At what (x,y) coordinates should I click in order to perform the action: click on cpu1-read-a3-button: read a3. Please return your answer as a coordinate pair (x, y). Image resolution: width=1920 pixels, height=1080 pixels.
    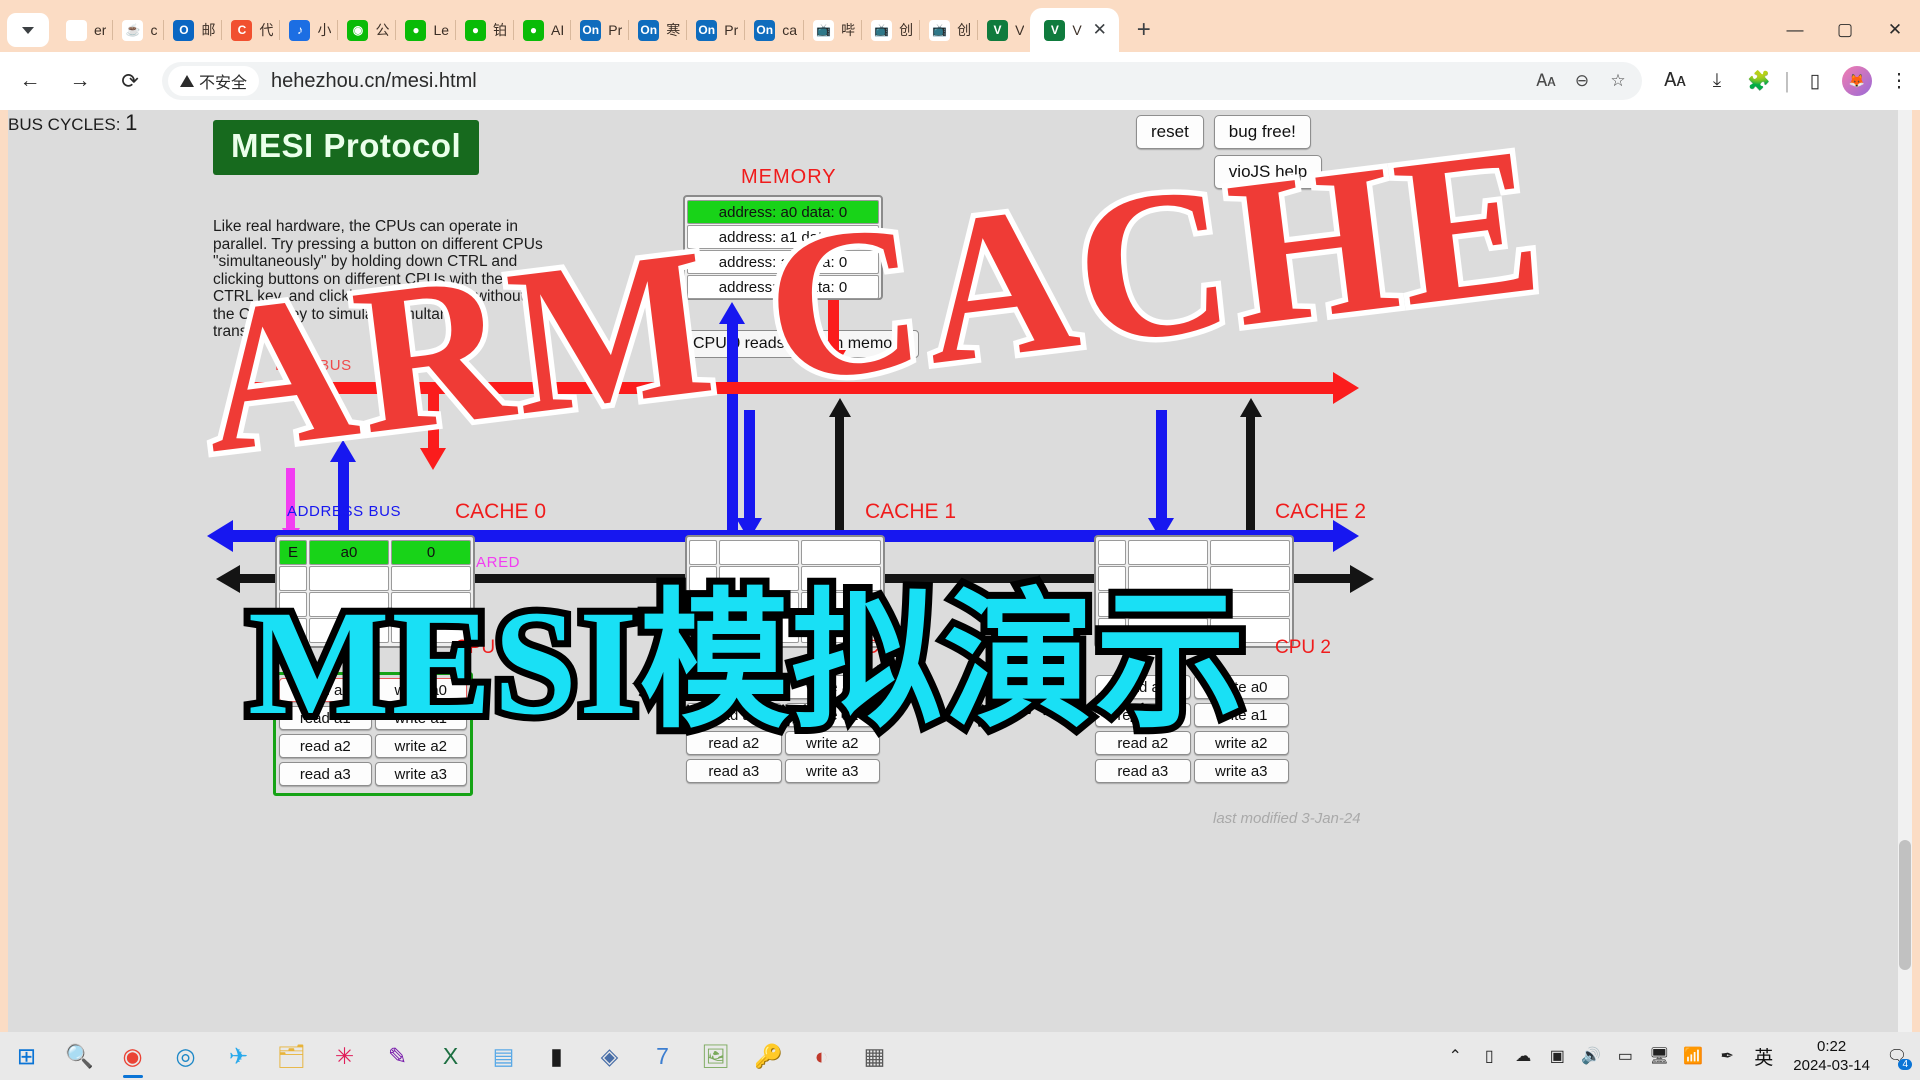
    Looking at the image, I should click on (734, 771).